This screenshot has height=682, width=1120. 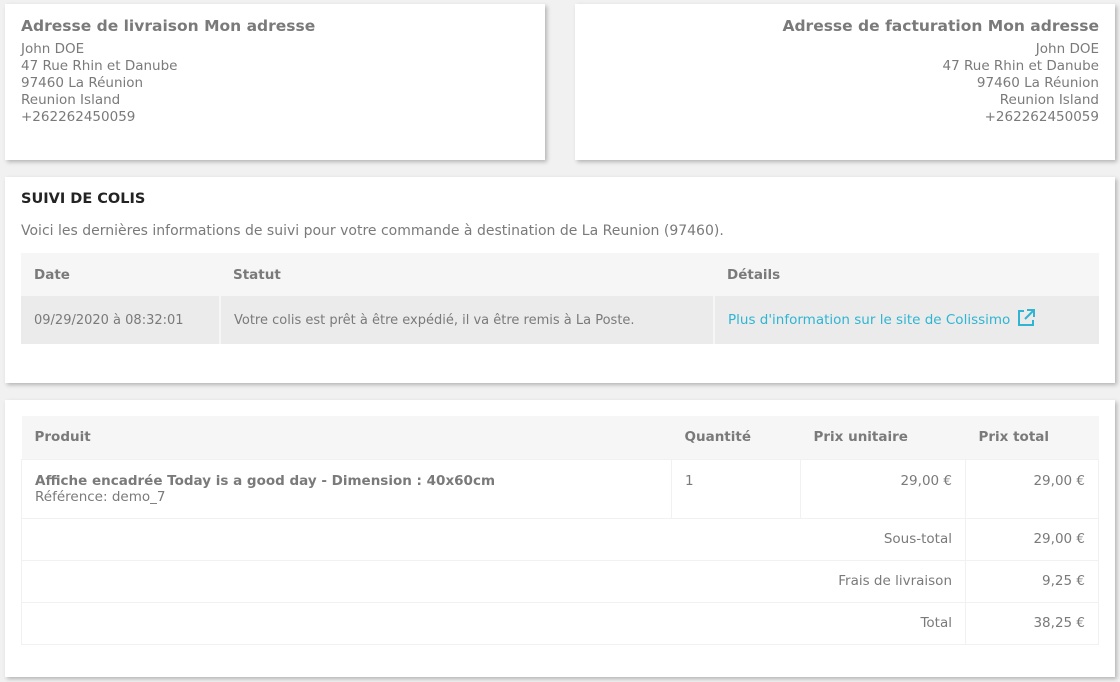 I want to click on billing-city: 97460 La Réunion, so click(x=1037, y=83).